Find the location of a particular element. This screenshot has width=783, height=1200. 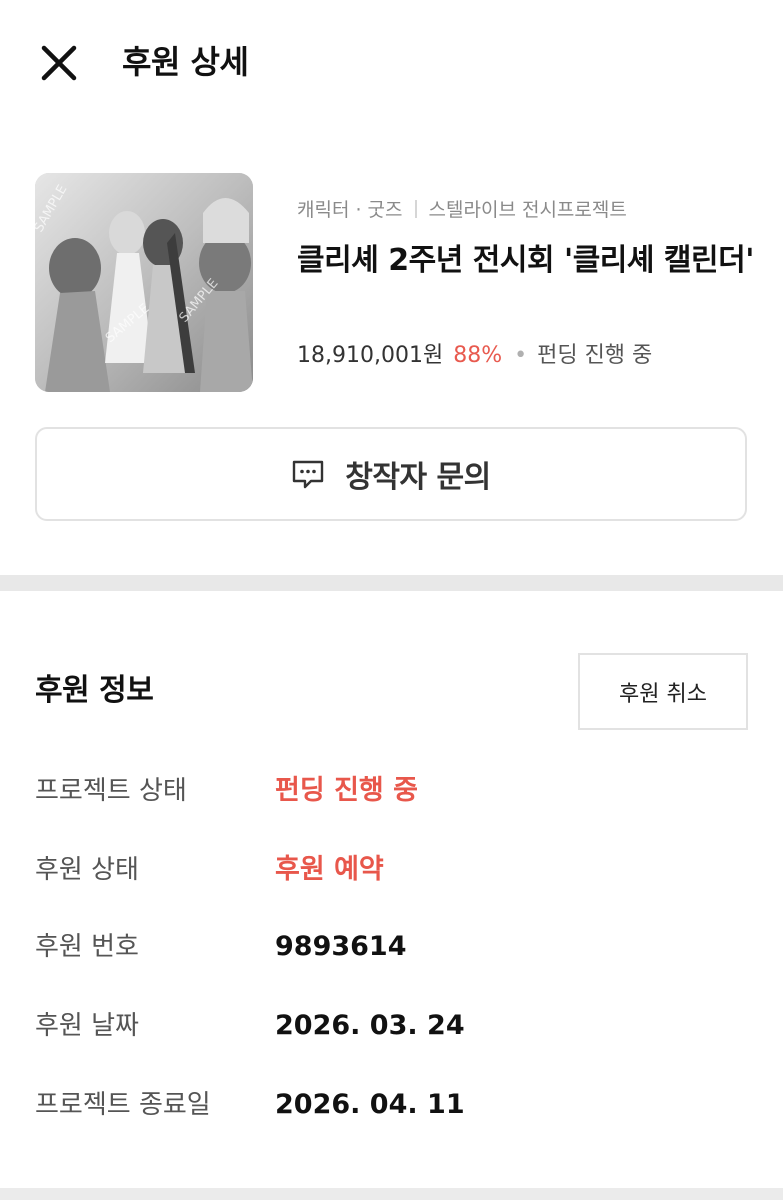

funding-status: 펀딩 진행 중 is located at coordinates (595, 355).